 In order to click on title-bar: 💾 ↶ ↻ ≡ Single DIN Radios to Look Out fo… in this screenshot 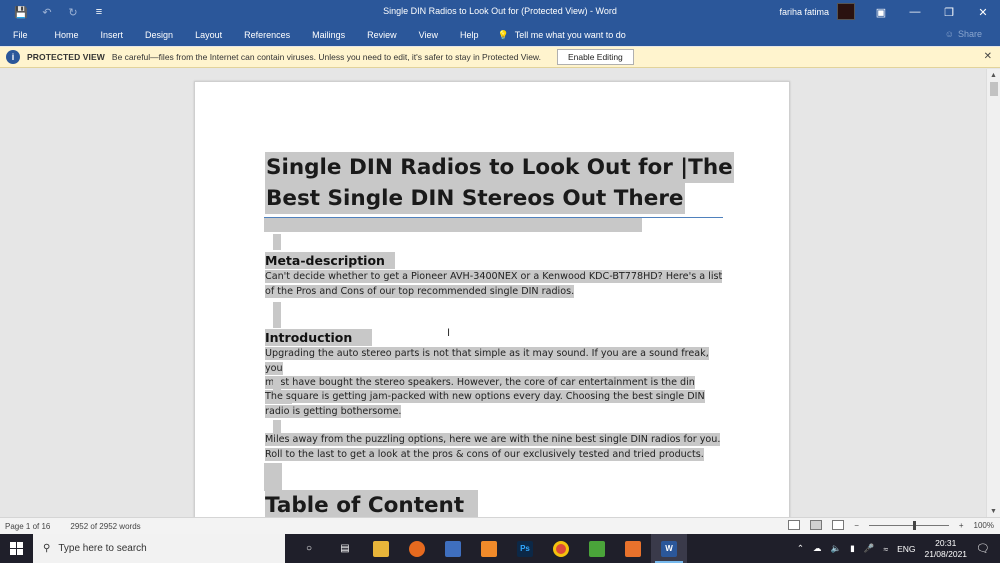, I will do `click(500, 12)`.